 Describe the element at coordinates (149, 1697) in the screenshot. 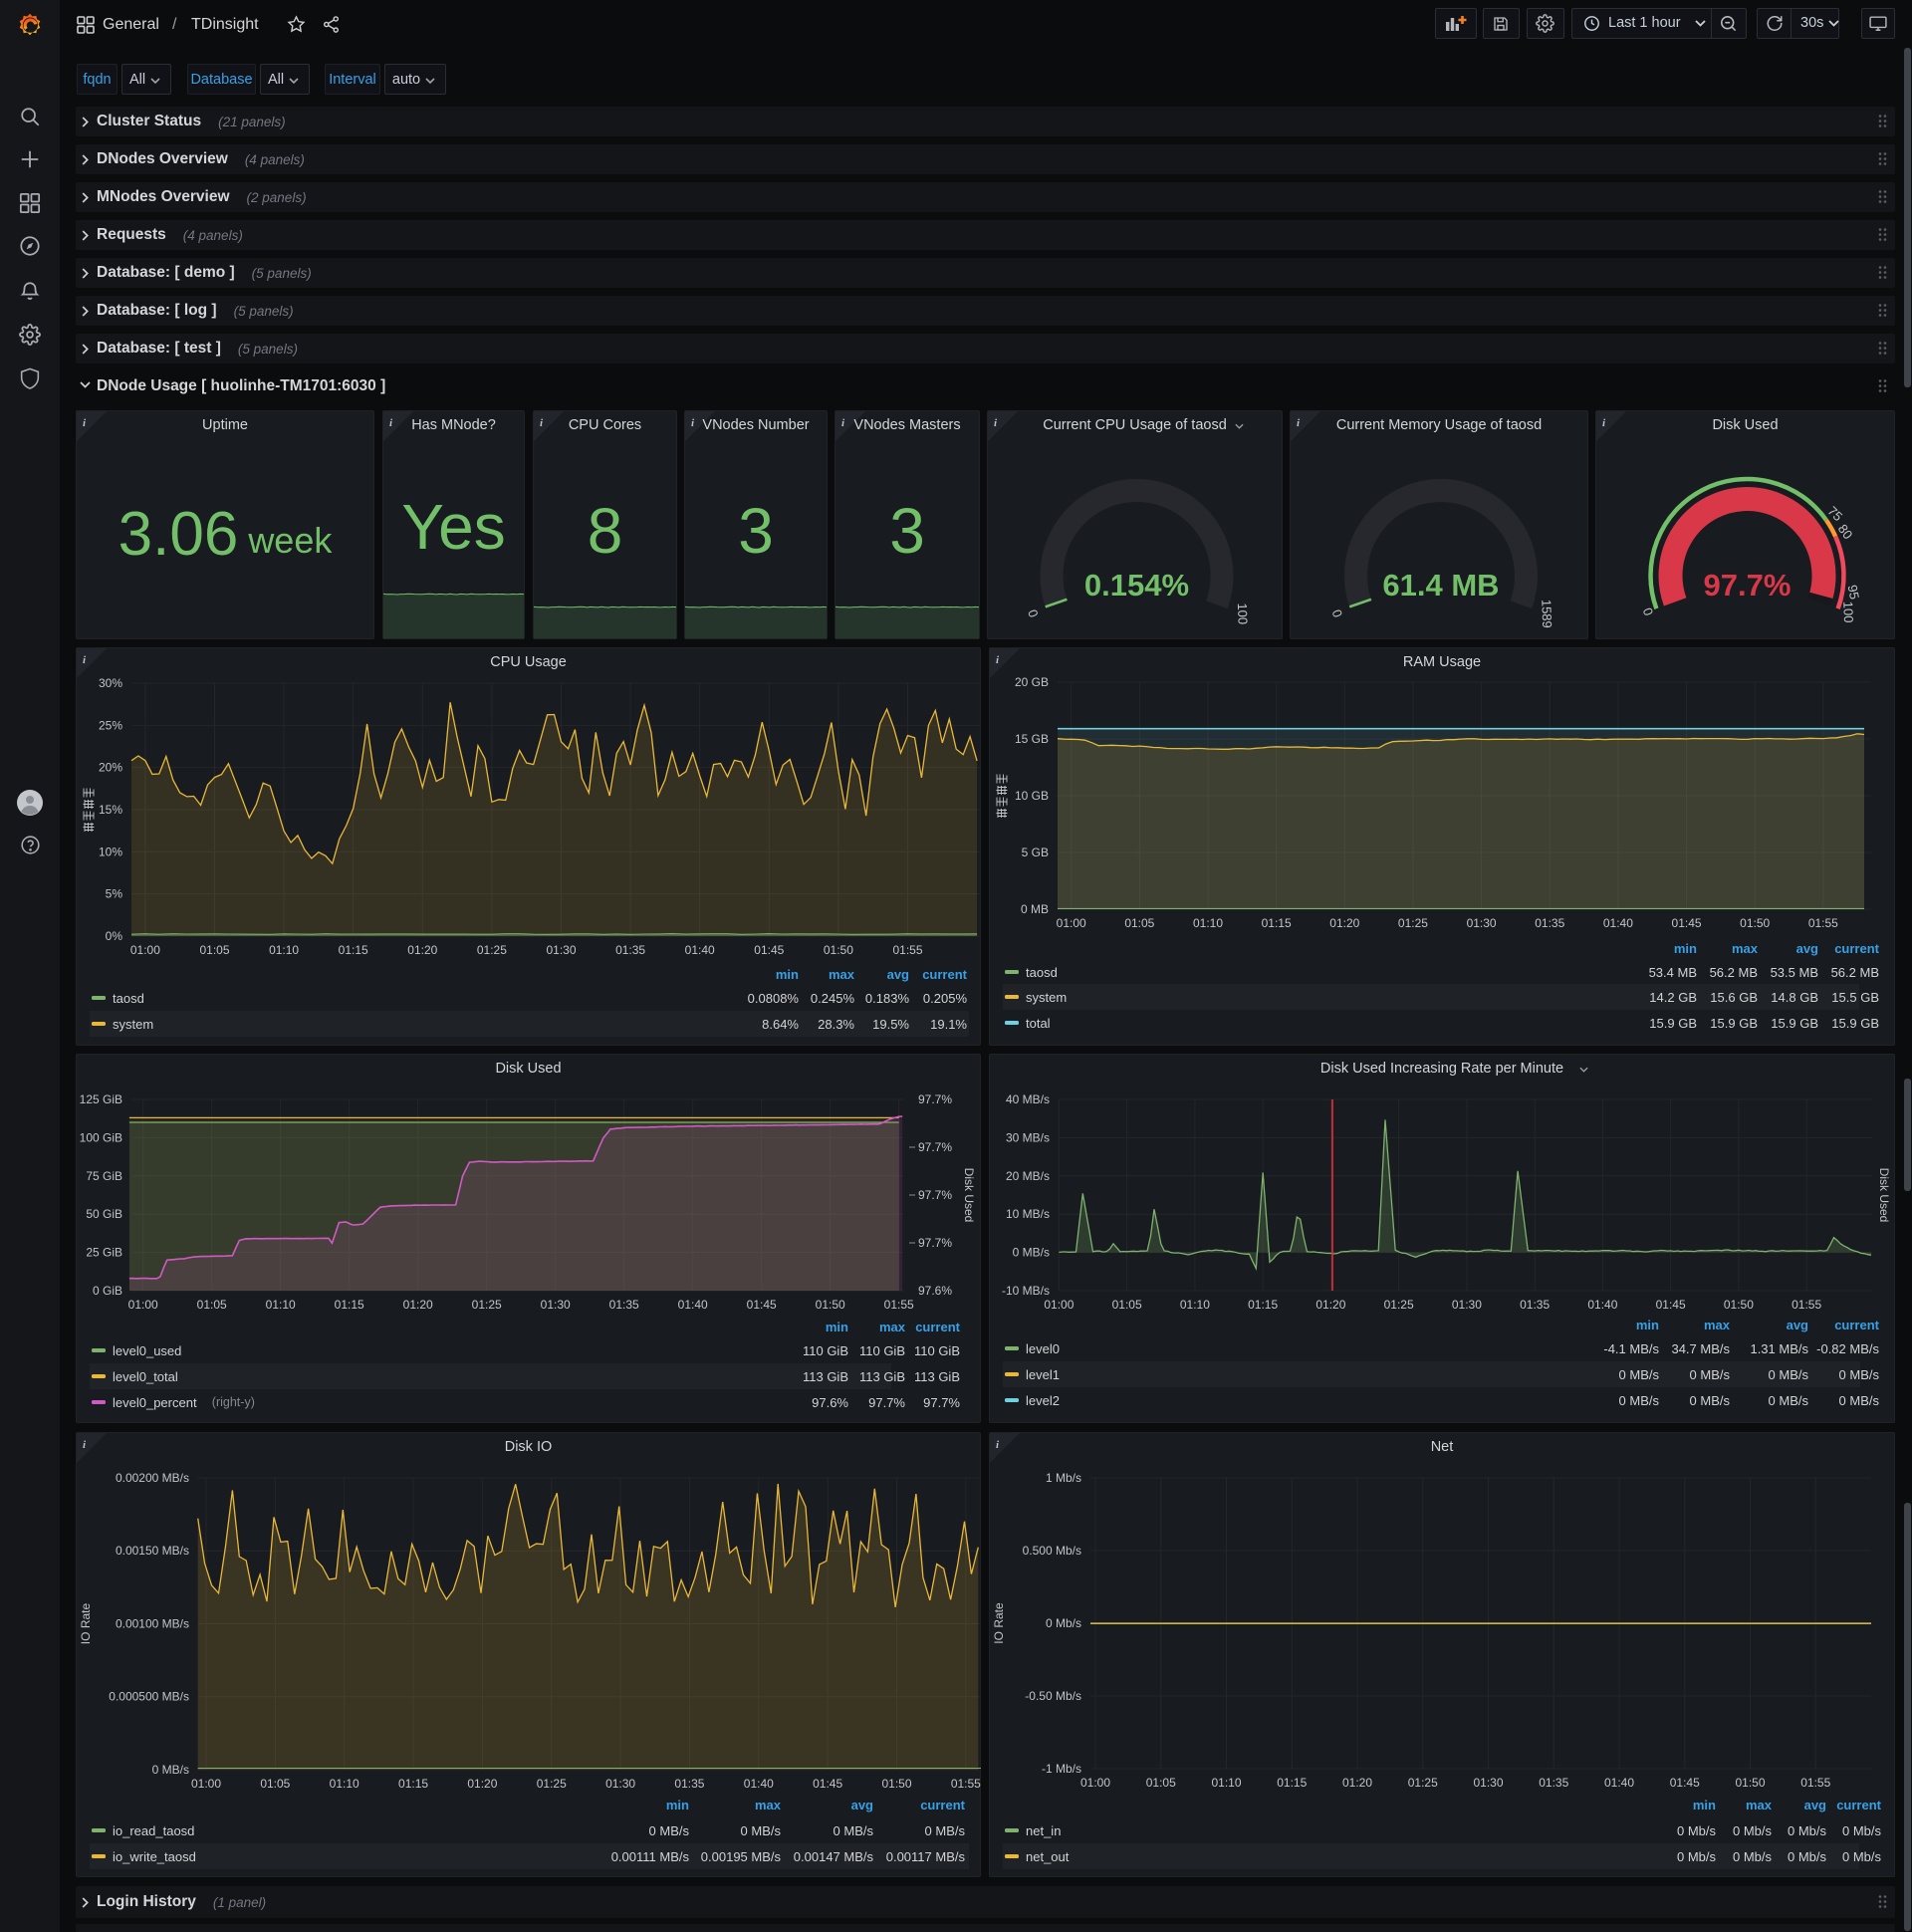

I see `svg-text: 0.000500 MB/s` at that location.